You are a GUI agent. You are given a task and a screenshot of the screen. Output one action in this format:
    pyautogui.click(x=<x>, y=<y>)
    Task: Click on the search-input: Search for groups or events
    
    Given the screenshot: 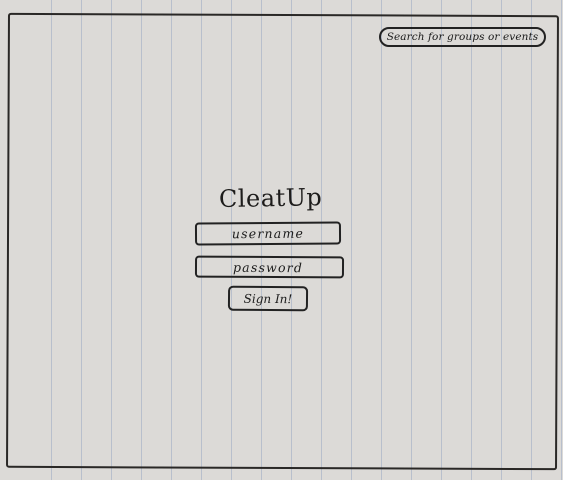 What is the action you would take?
    pyautogui.click(x=462, y=37)
    